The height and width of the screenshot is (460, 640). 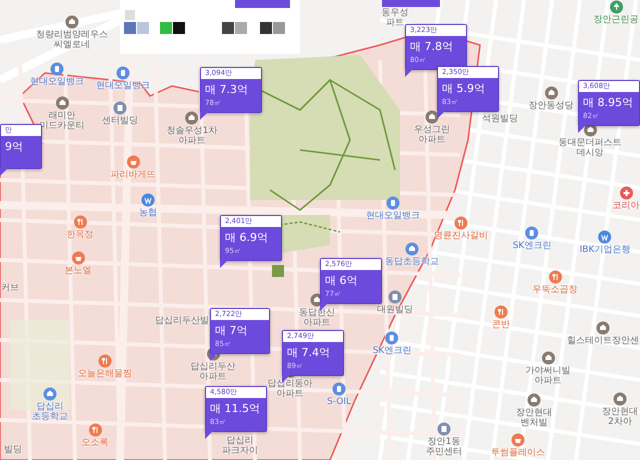 I want to click on map-label: 농협, so click(x=148, y=213).